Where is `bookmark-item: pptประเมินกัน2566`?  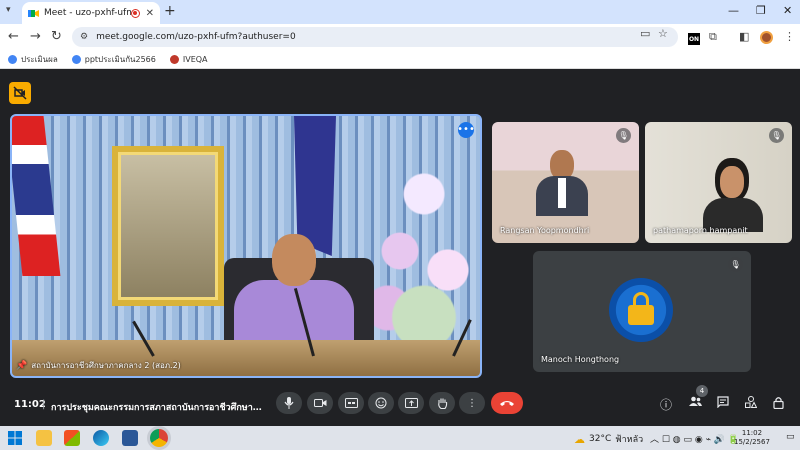 bookmark-item: pptประเมินกัน2566 is located at coordinates (113, 59).